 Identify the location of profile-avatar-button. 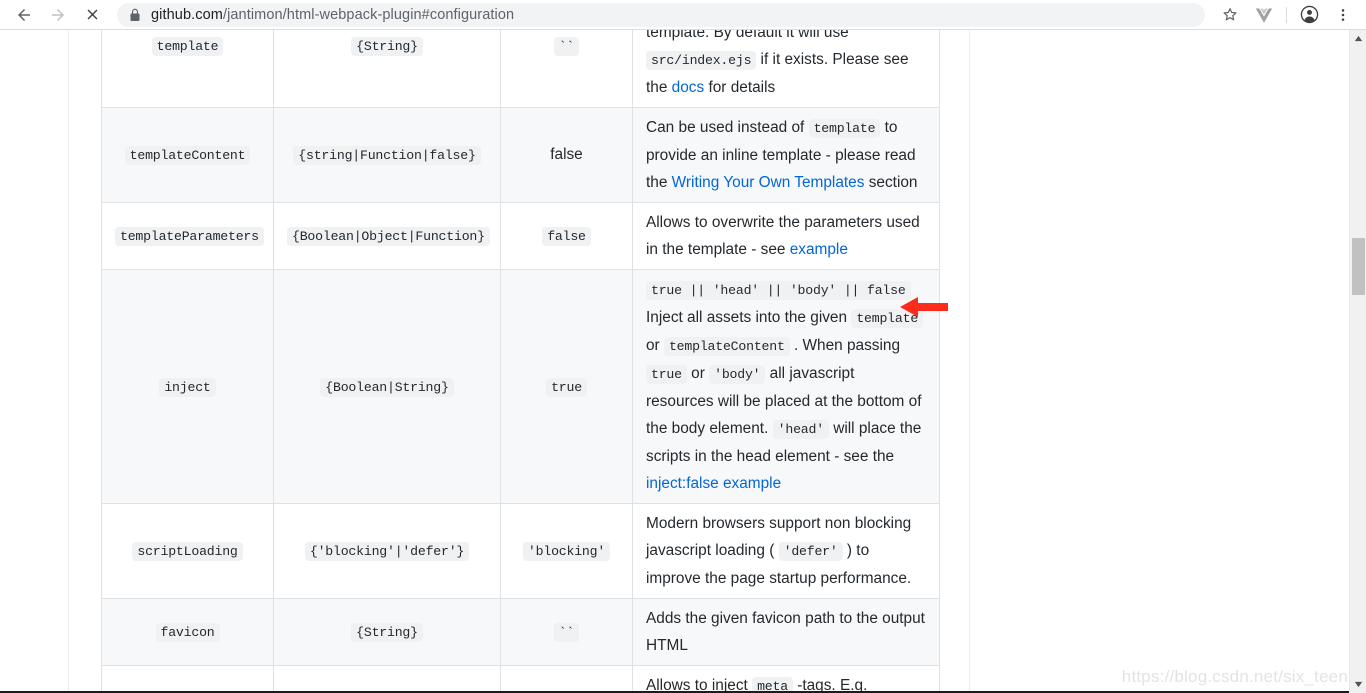
(1309, 15).